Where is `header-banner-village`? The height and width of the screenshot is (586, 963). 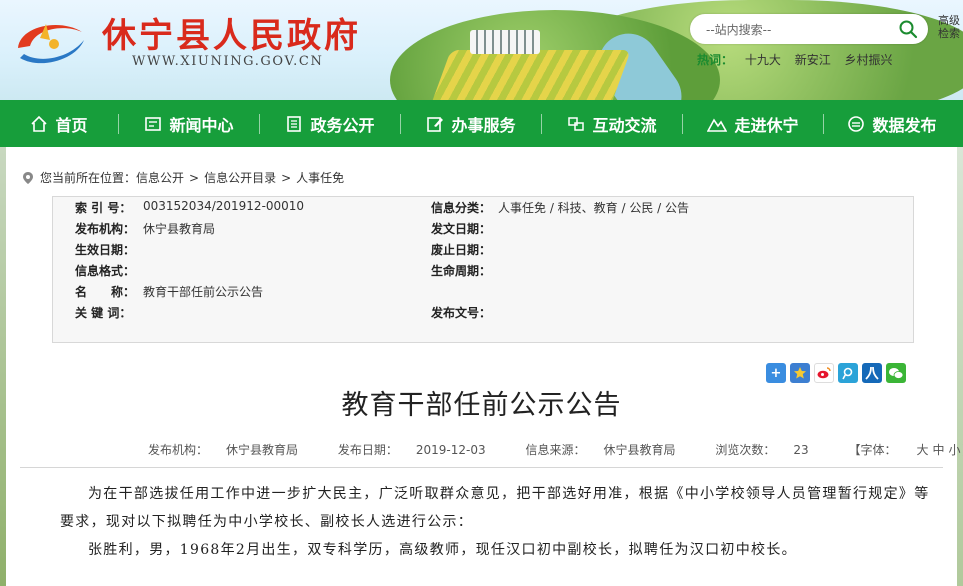
header-banner-village is located at coordinates (505, 42).